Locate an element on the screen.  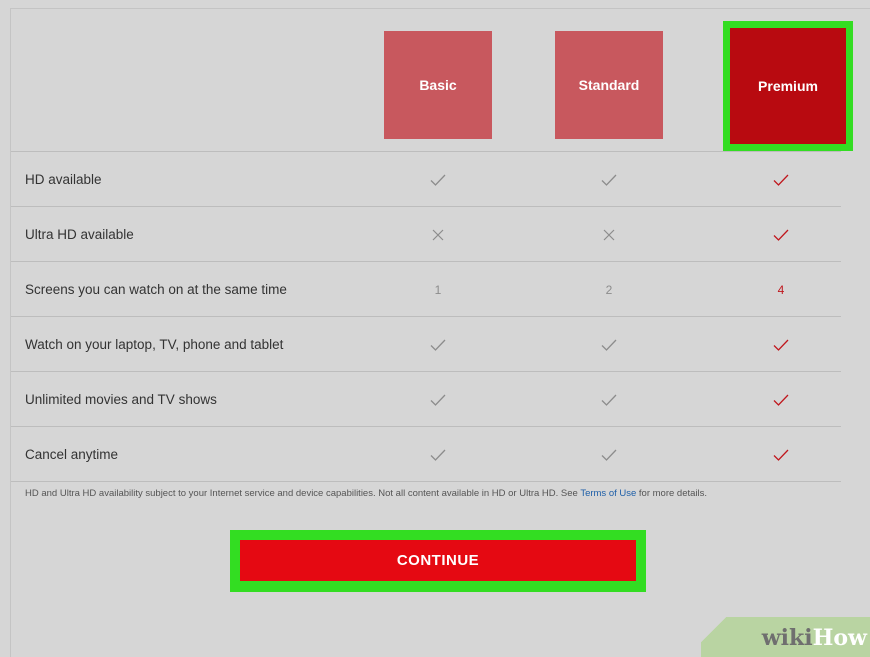
plan-standard-label: Standard is located at coordinates (609, 85).